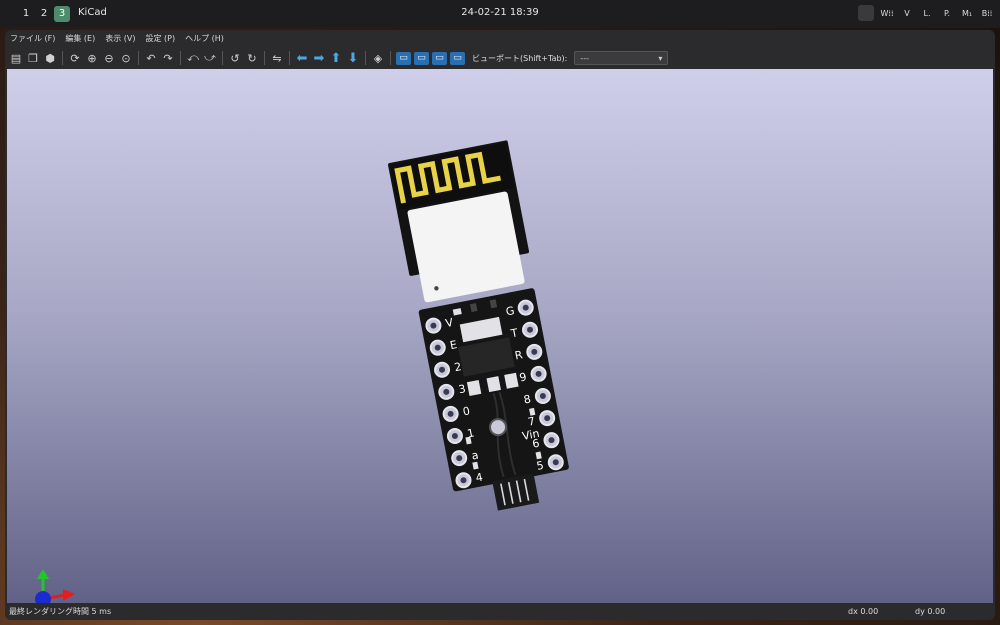 This screenshot has width=1000, height=625. Describe the element at coordinates (336, 58) in the screenshot. I see `arrow-up-icon: ⬆` at that location.